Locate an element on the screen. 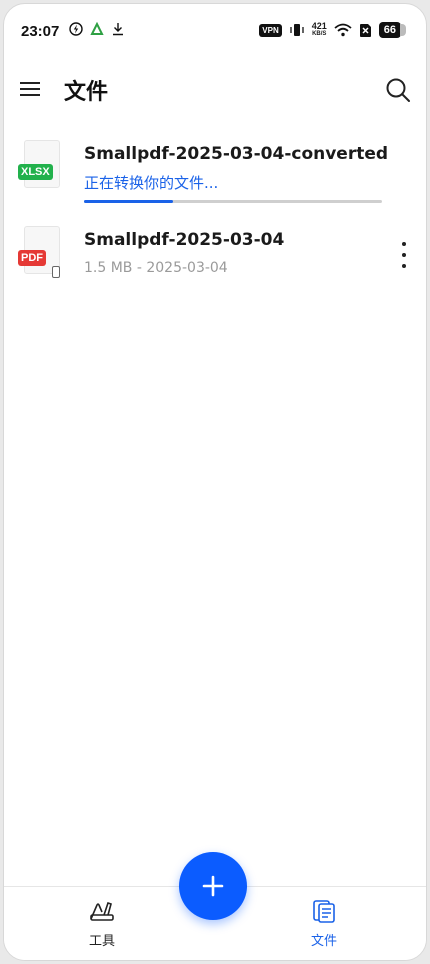 This screenshot has width=430, height=964. battery-indicator: 66 is located at coordinates (392, 30).